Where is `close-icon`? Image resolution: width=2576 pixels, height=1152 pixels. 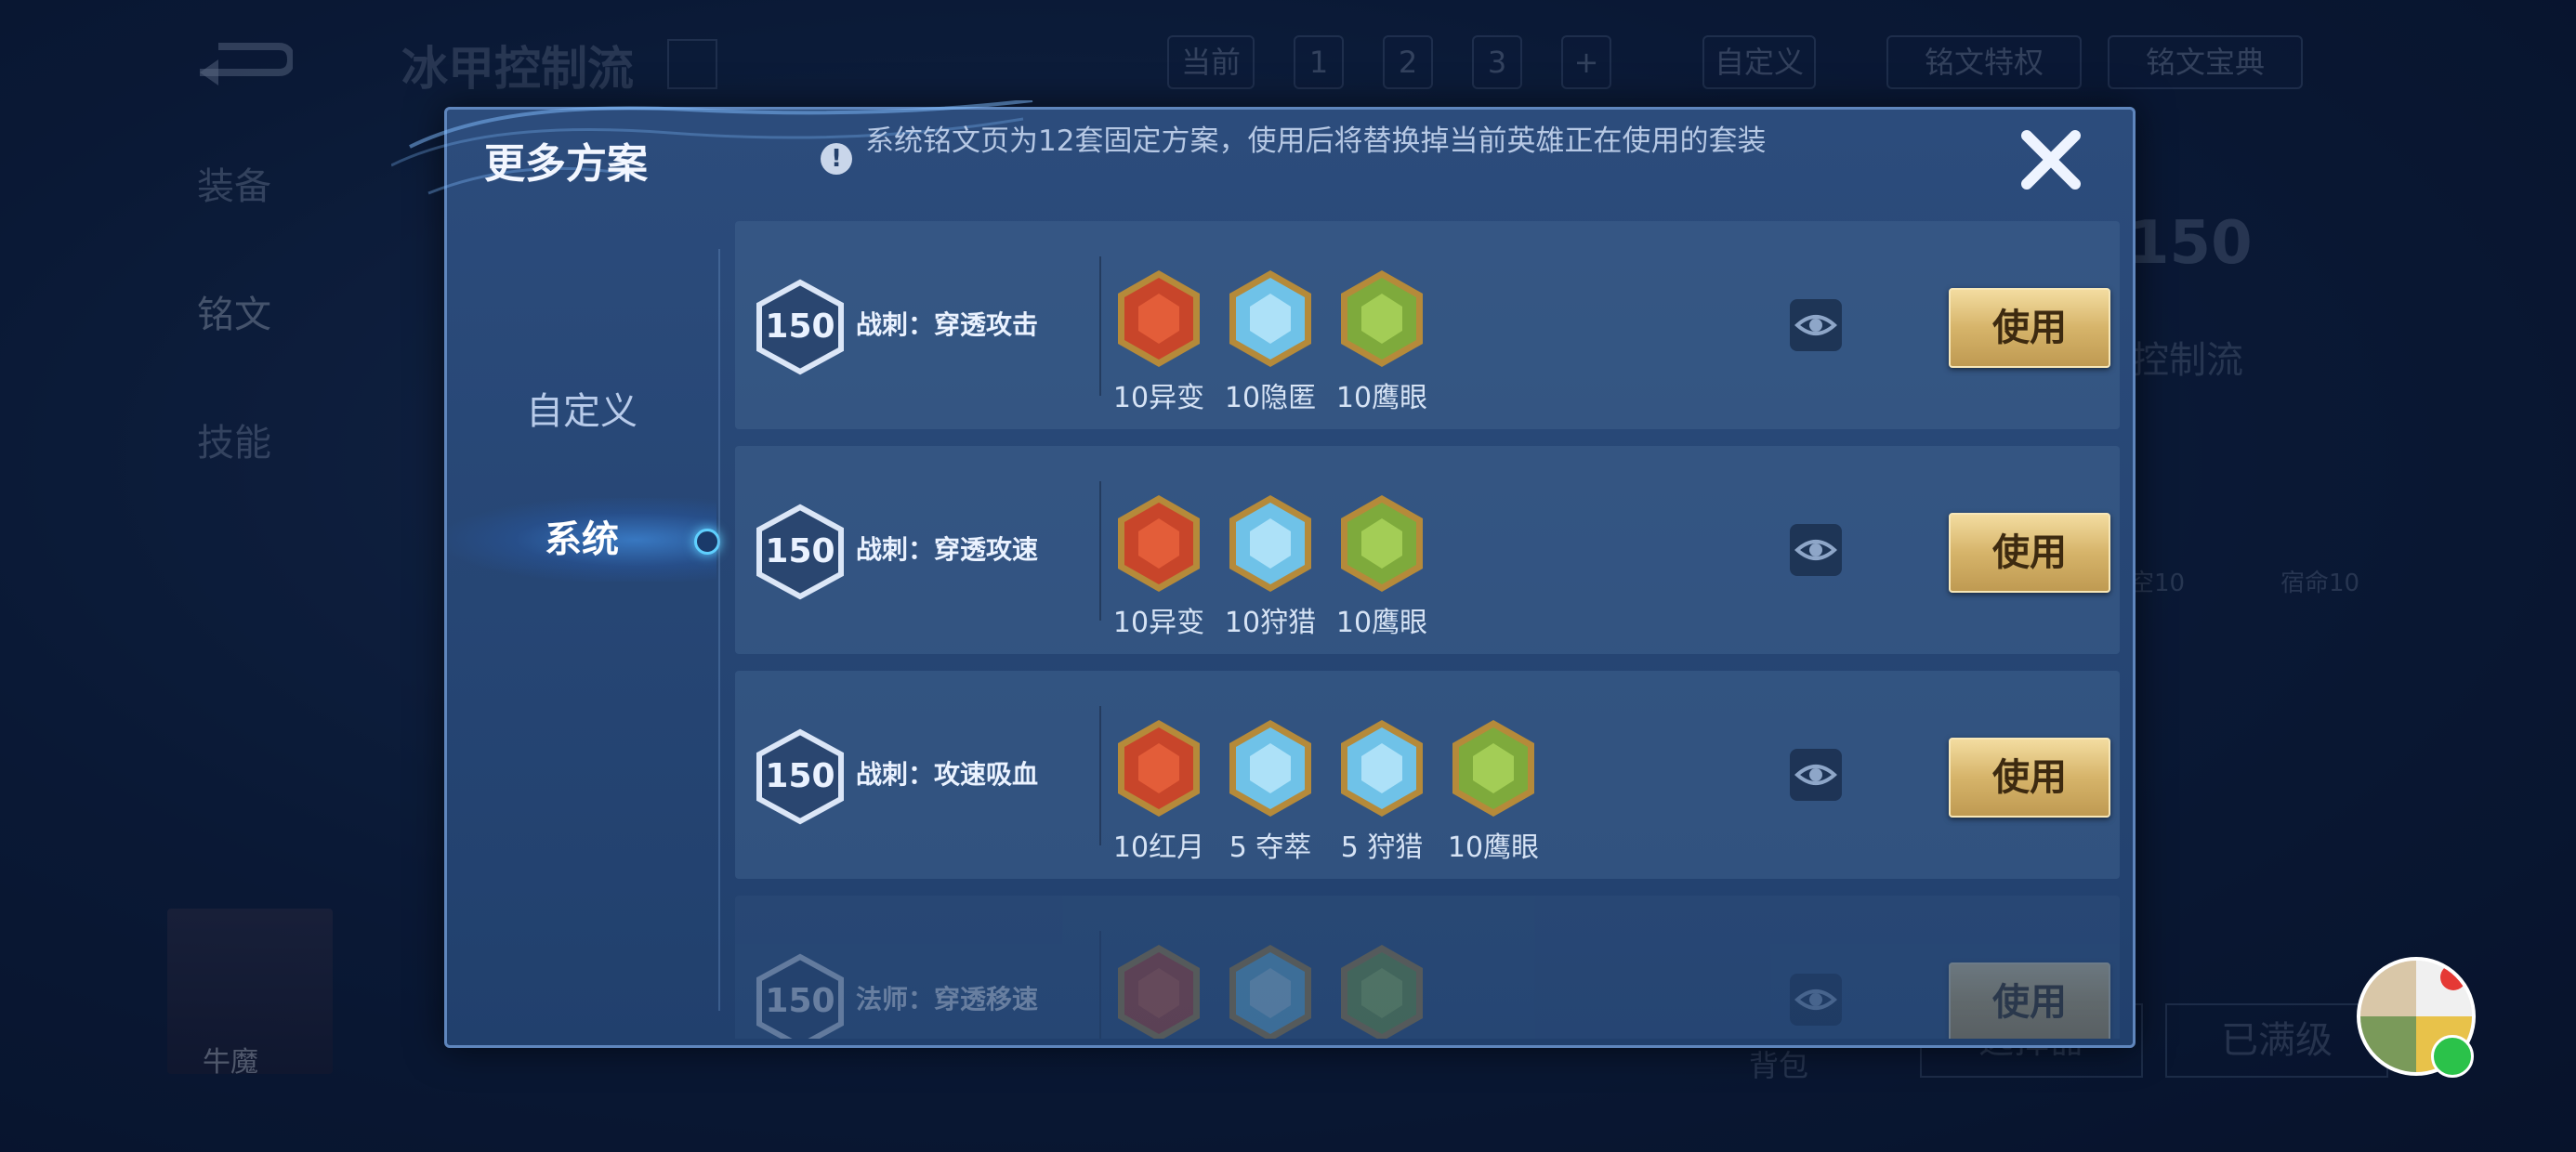
close-icon is located at coordinates (2051, 160).